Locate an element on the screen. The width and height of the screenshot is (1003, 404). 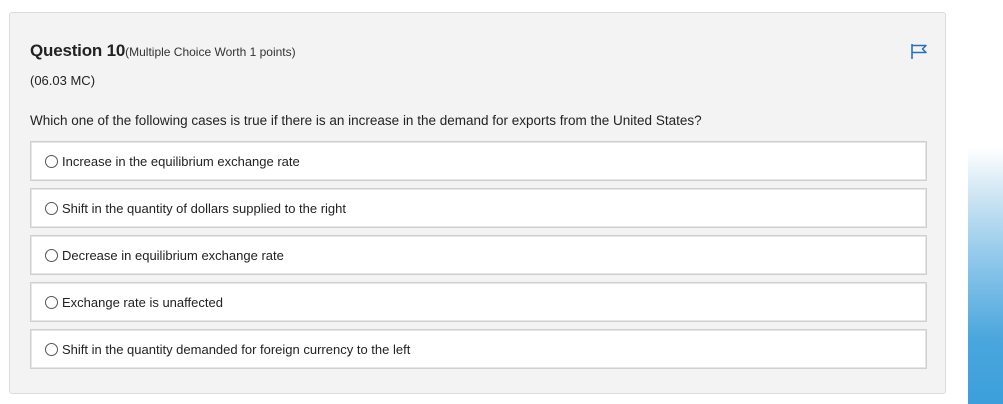
flag-icon is located at coordinates (919, 51).